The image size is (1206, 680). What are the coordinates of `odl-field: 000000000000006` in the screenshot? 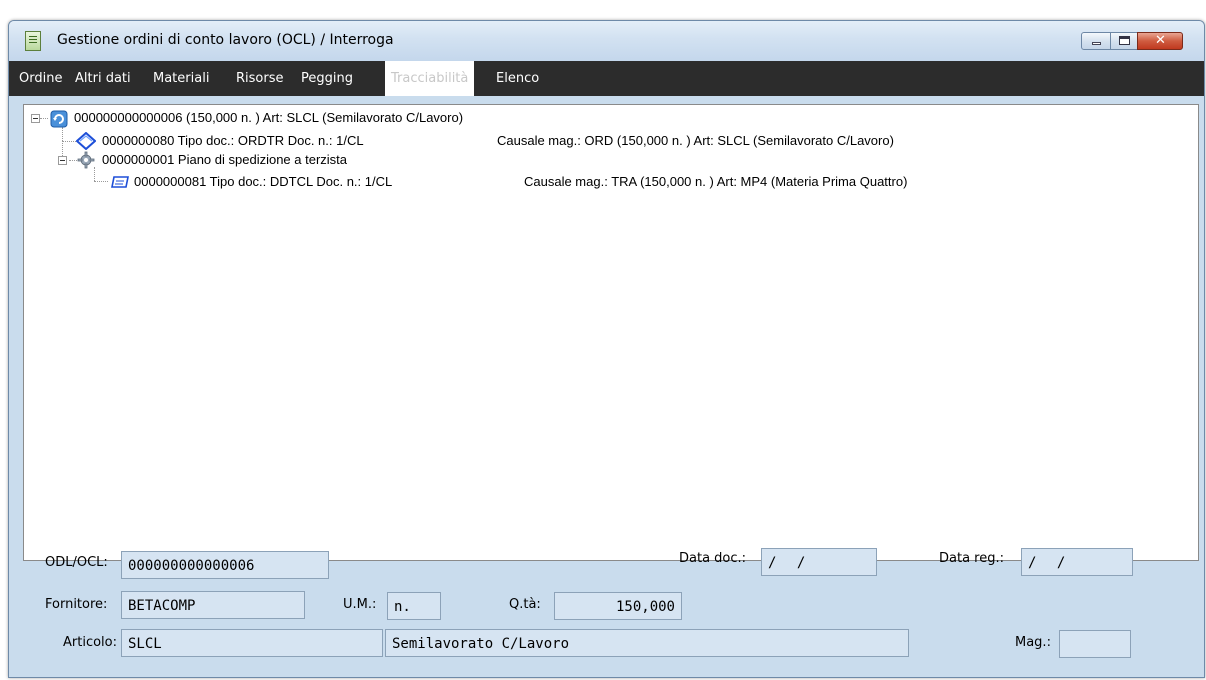 It's located at (225, 565).